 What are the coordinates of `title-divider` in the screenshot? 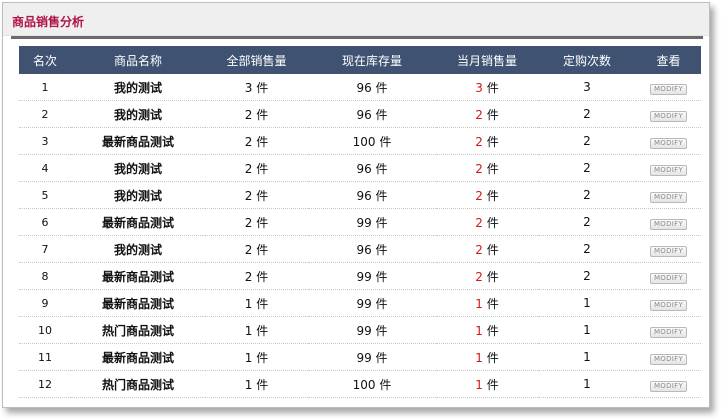 It's located at (357, 37).